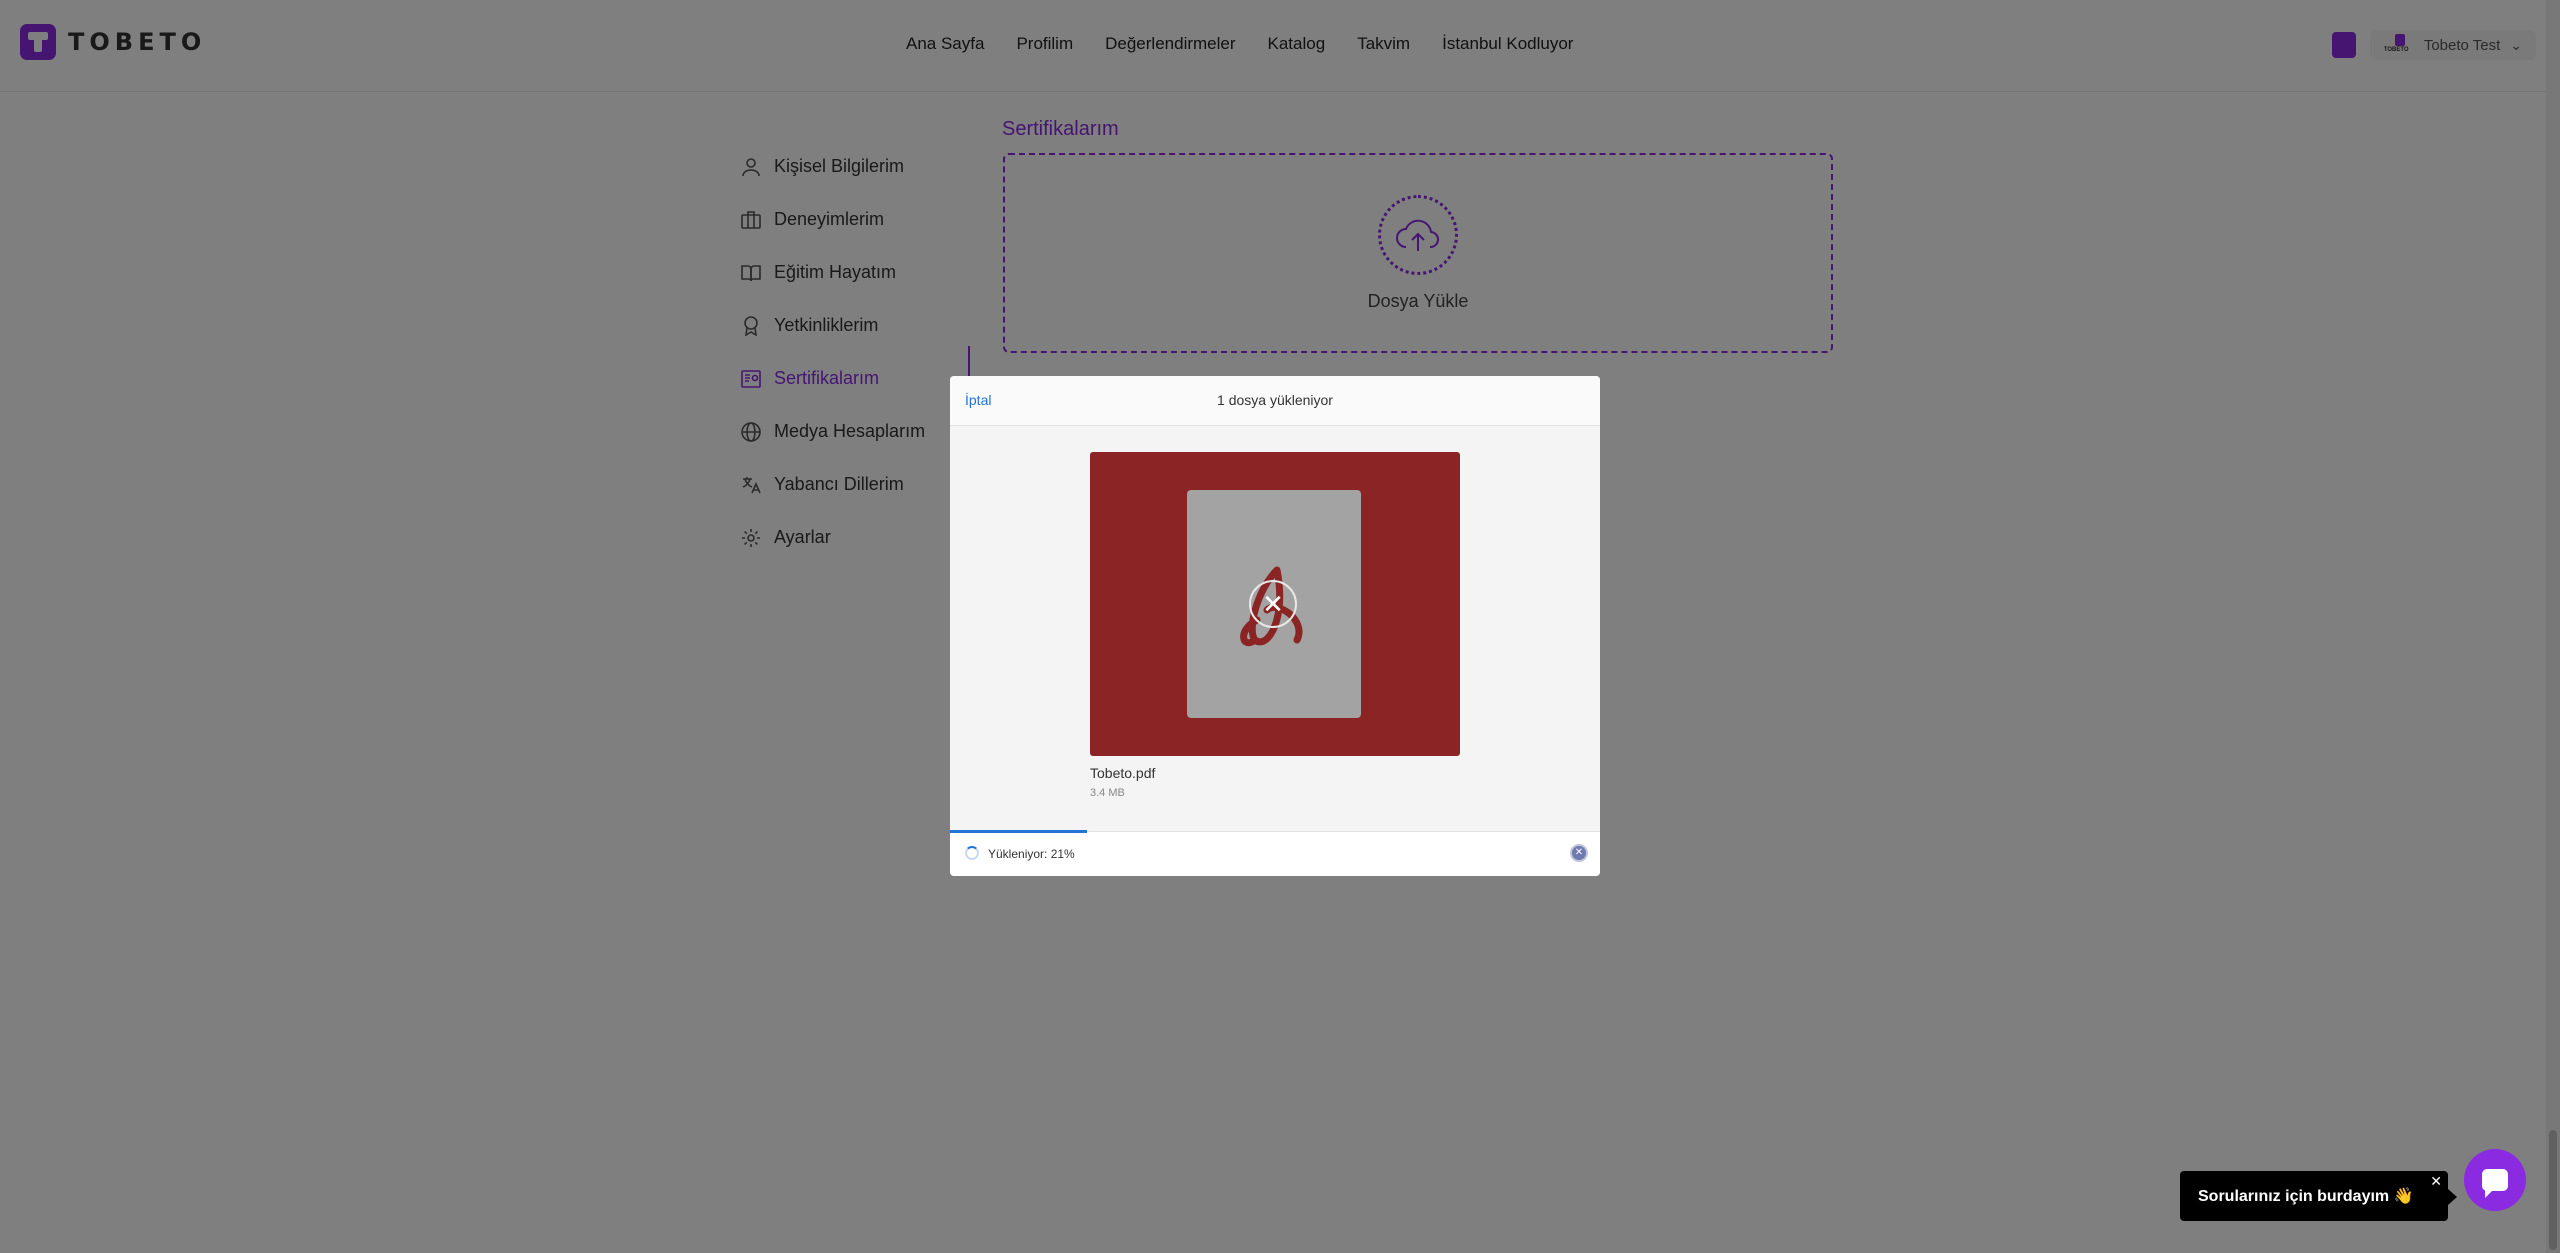 The image size is (2560, 1253). I want to click on modal-header: İptal 1 dosya yükleniyor, so click(1275, 401).